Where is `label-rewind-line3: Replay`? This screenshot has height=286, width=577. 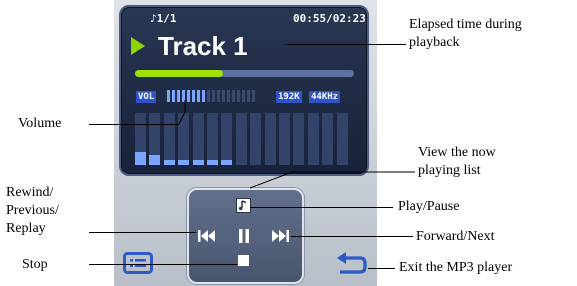 label-rewind-line3: Replay is located at coordinates (26, 228).